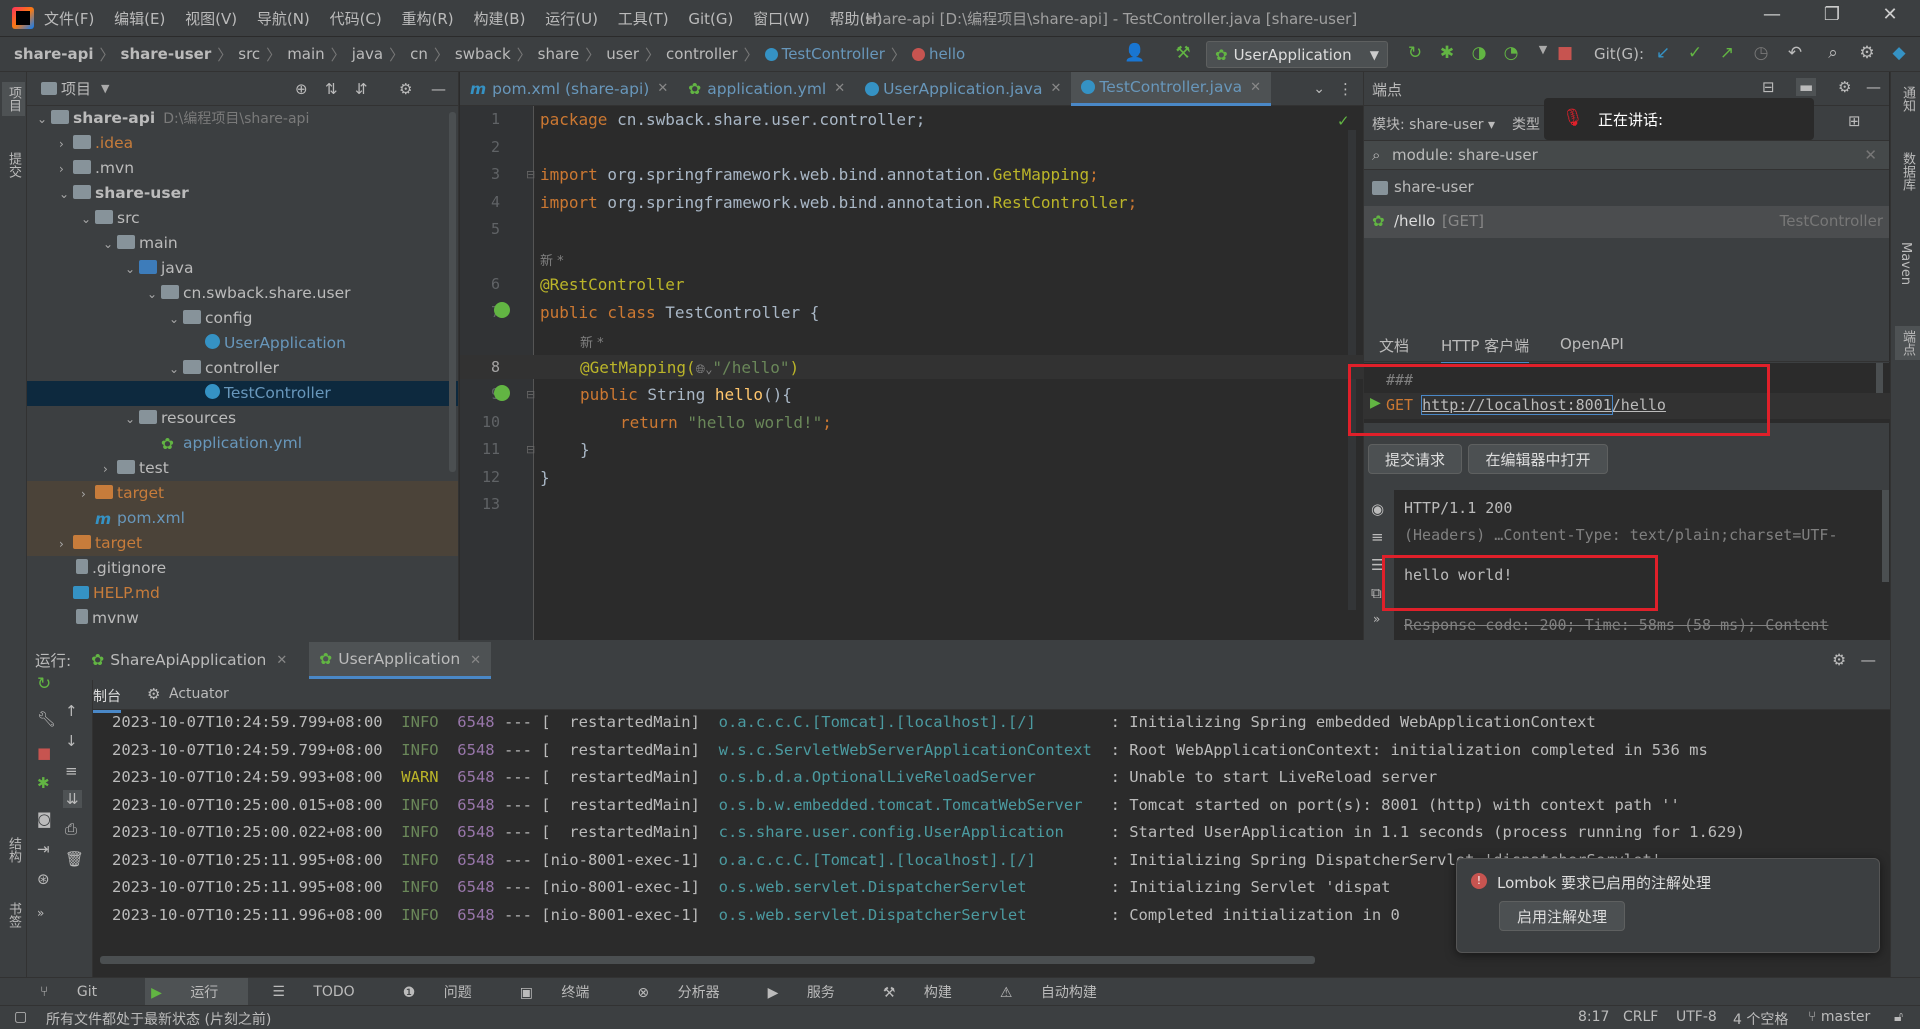 The image size is (1920, 1029). I want to click on tab-actuator: Actuator, so click(199, 694).